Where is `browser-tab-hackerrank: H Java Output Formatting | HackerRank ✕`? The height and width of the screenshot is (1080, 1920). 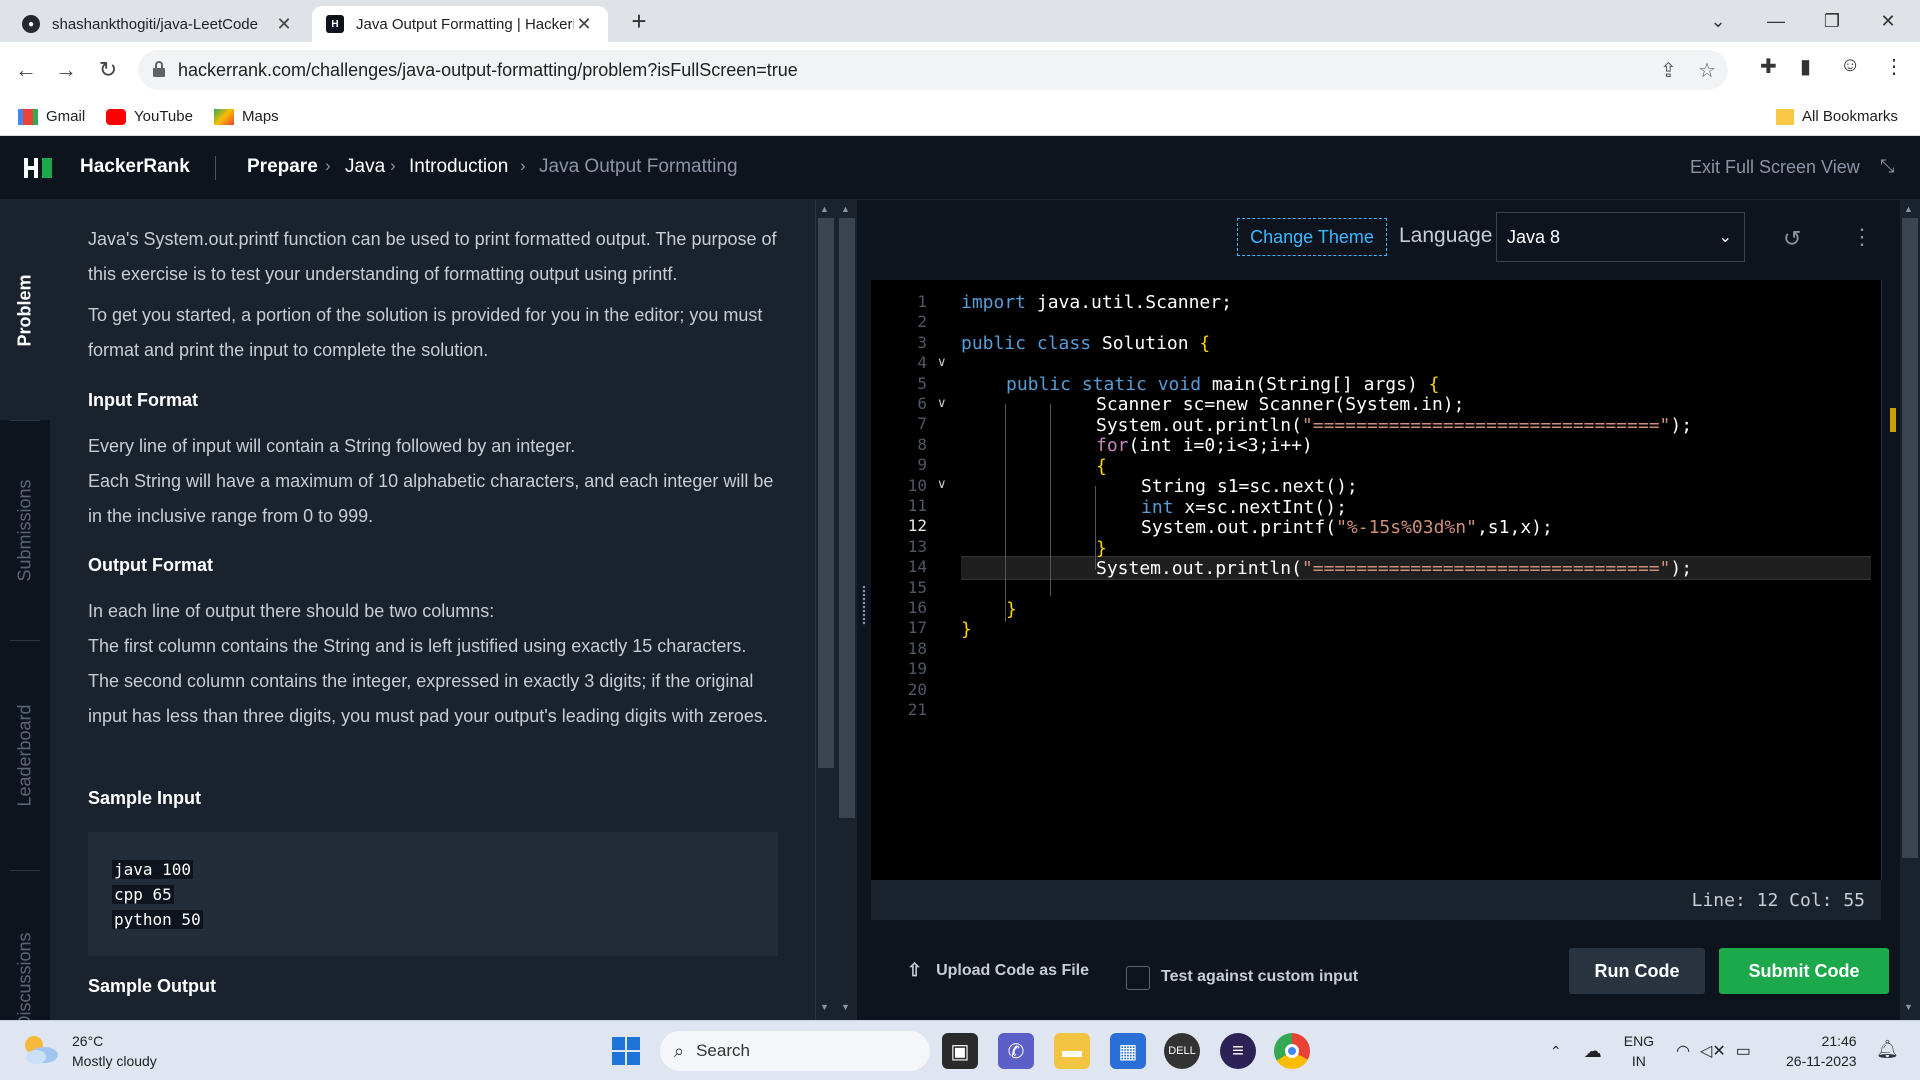
browser-tab-hackerrank: H Java Output Formatting | HackerRank ✕ is located at coordinates (460, 24).